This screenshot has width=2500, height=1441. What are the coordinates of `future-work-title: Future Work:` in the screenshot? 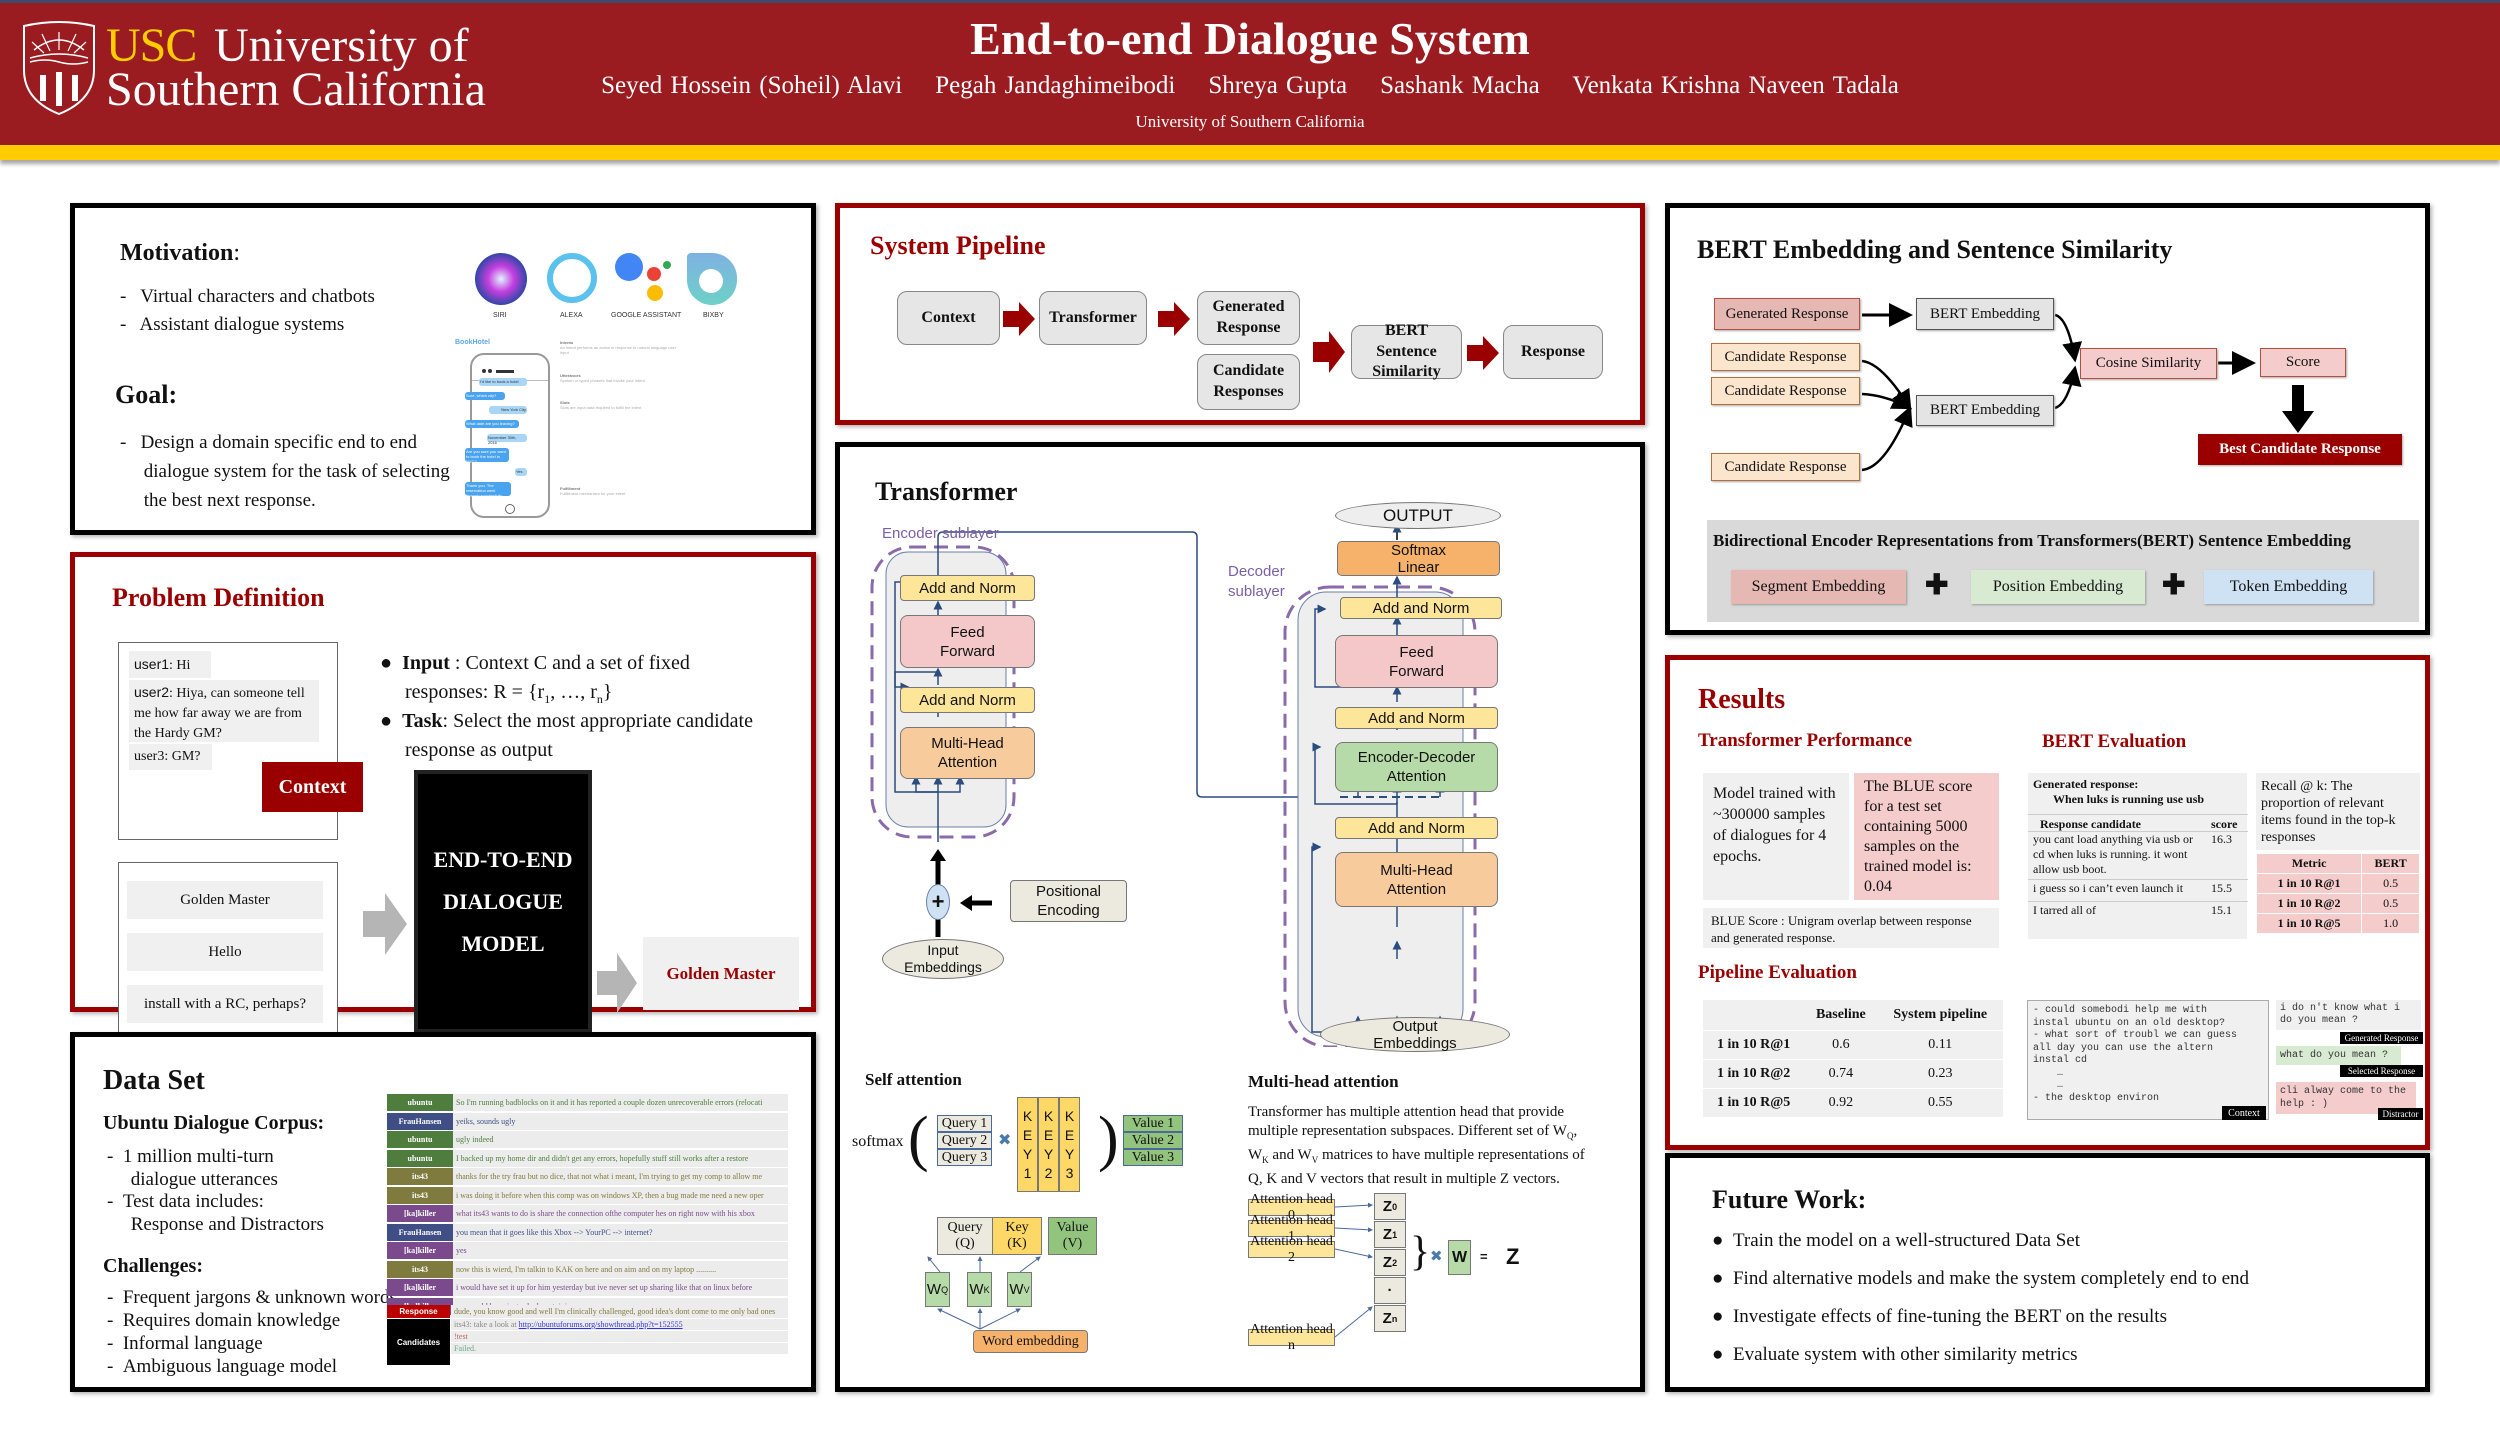 It's located at (1789, 1199).